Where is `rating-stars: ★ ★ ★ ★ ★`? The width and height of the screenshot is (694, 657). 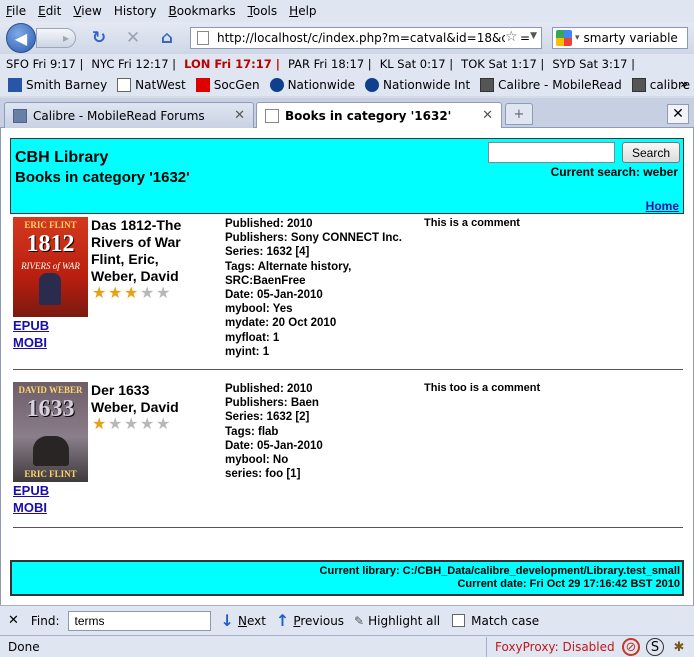 rating-stars: ★ ★ ★ ★ ★ is located at coordinates (132, 293).